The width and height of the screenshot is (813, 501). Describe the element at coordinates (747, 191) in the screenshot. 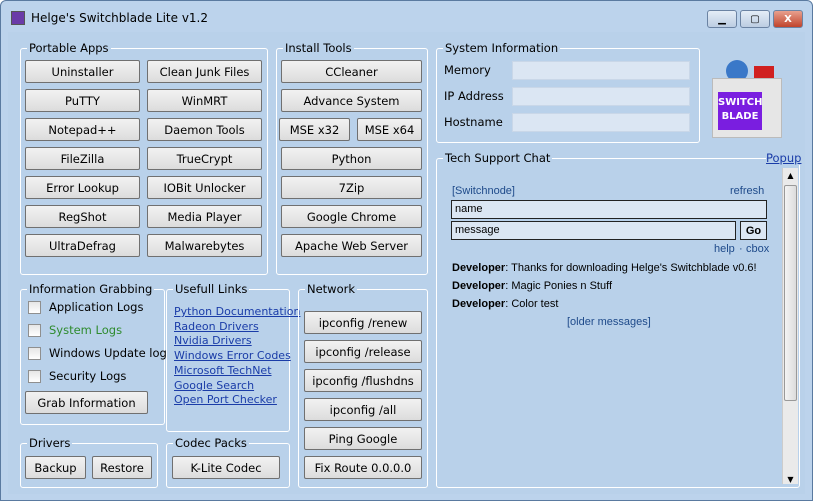

I see `refresh-link: refresh` at that location.